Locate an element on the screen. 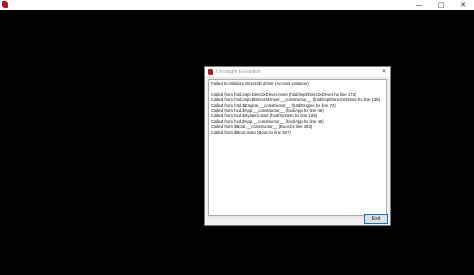 This screenshot has height=275, width=474. minimize-button: — is located at coordinates (419, 5).